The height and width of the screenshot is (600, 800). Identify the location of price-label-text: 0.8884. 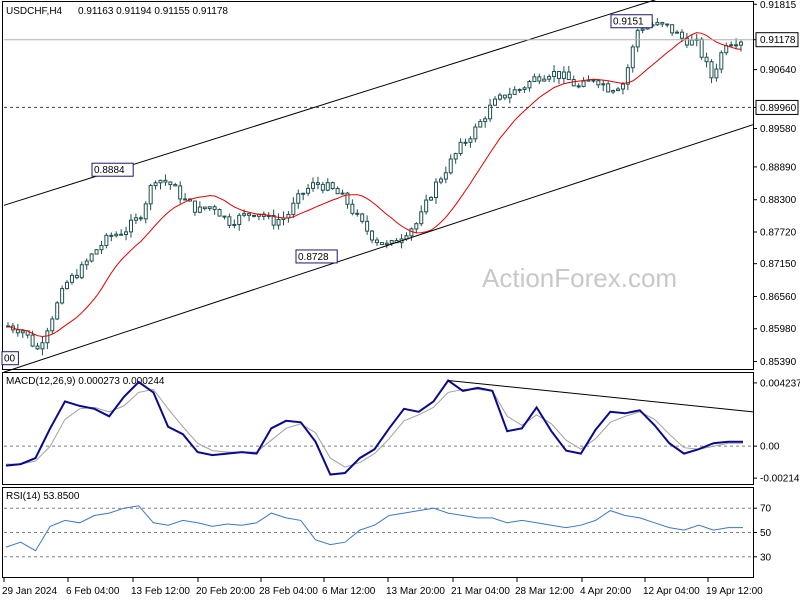
(109, 170).